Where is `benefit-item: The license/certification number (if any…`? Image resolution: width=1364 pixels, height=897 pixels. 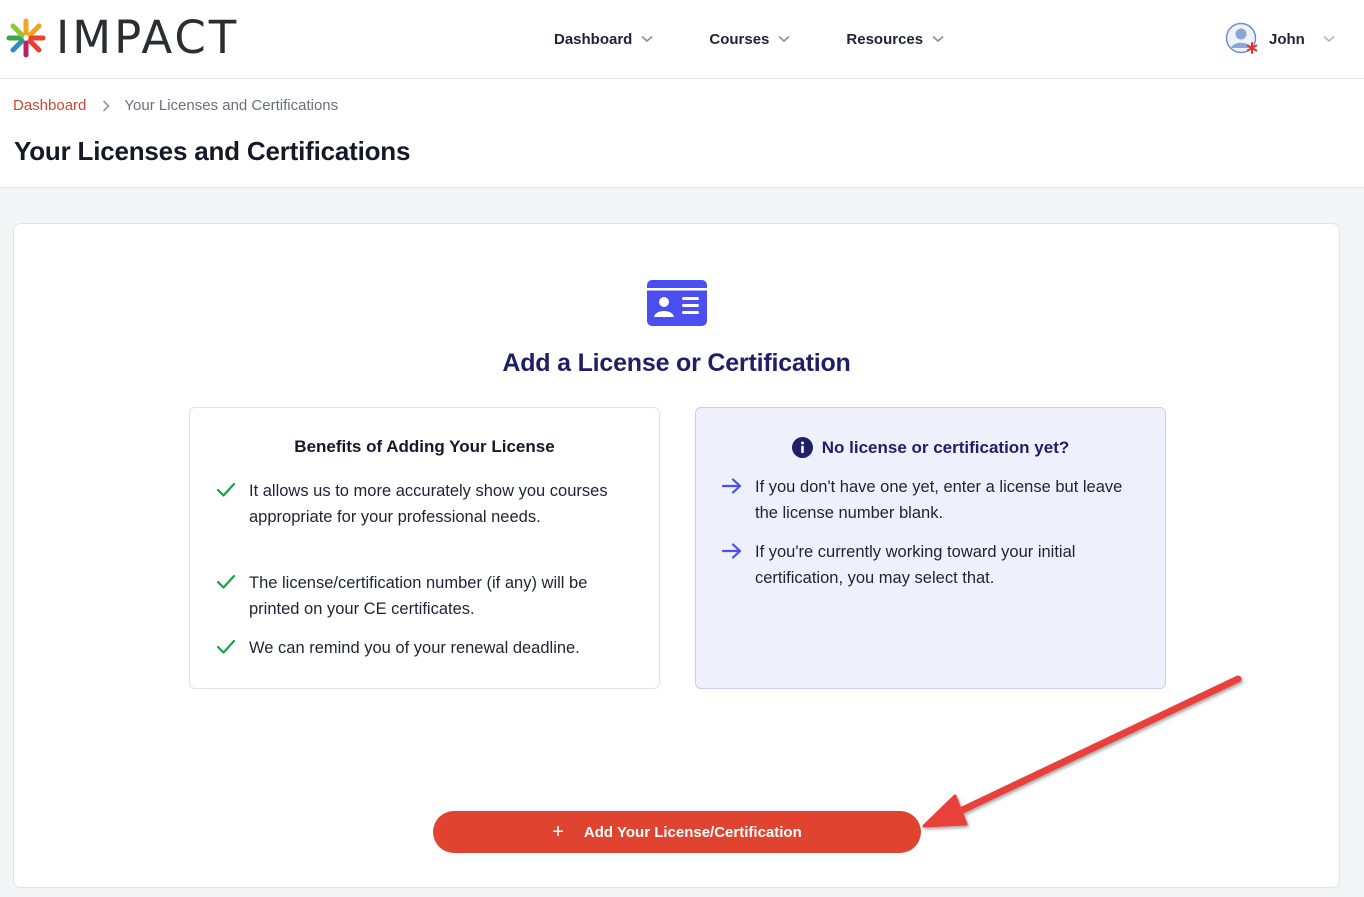
benefit-item: The license/certification number (if any… is located at coordinates (426, 596).